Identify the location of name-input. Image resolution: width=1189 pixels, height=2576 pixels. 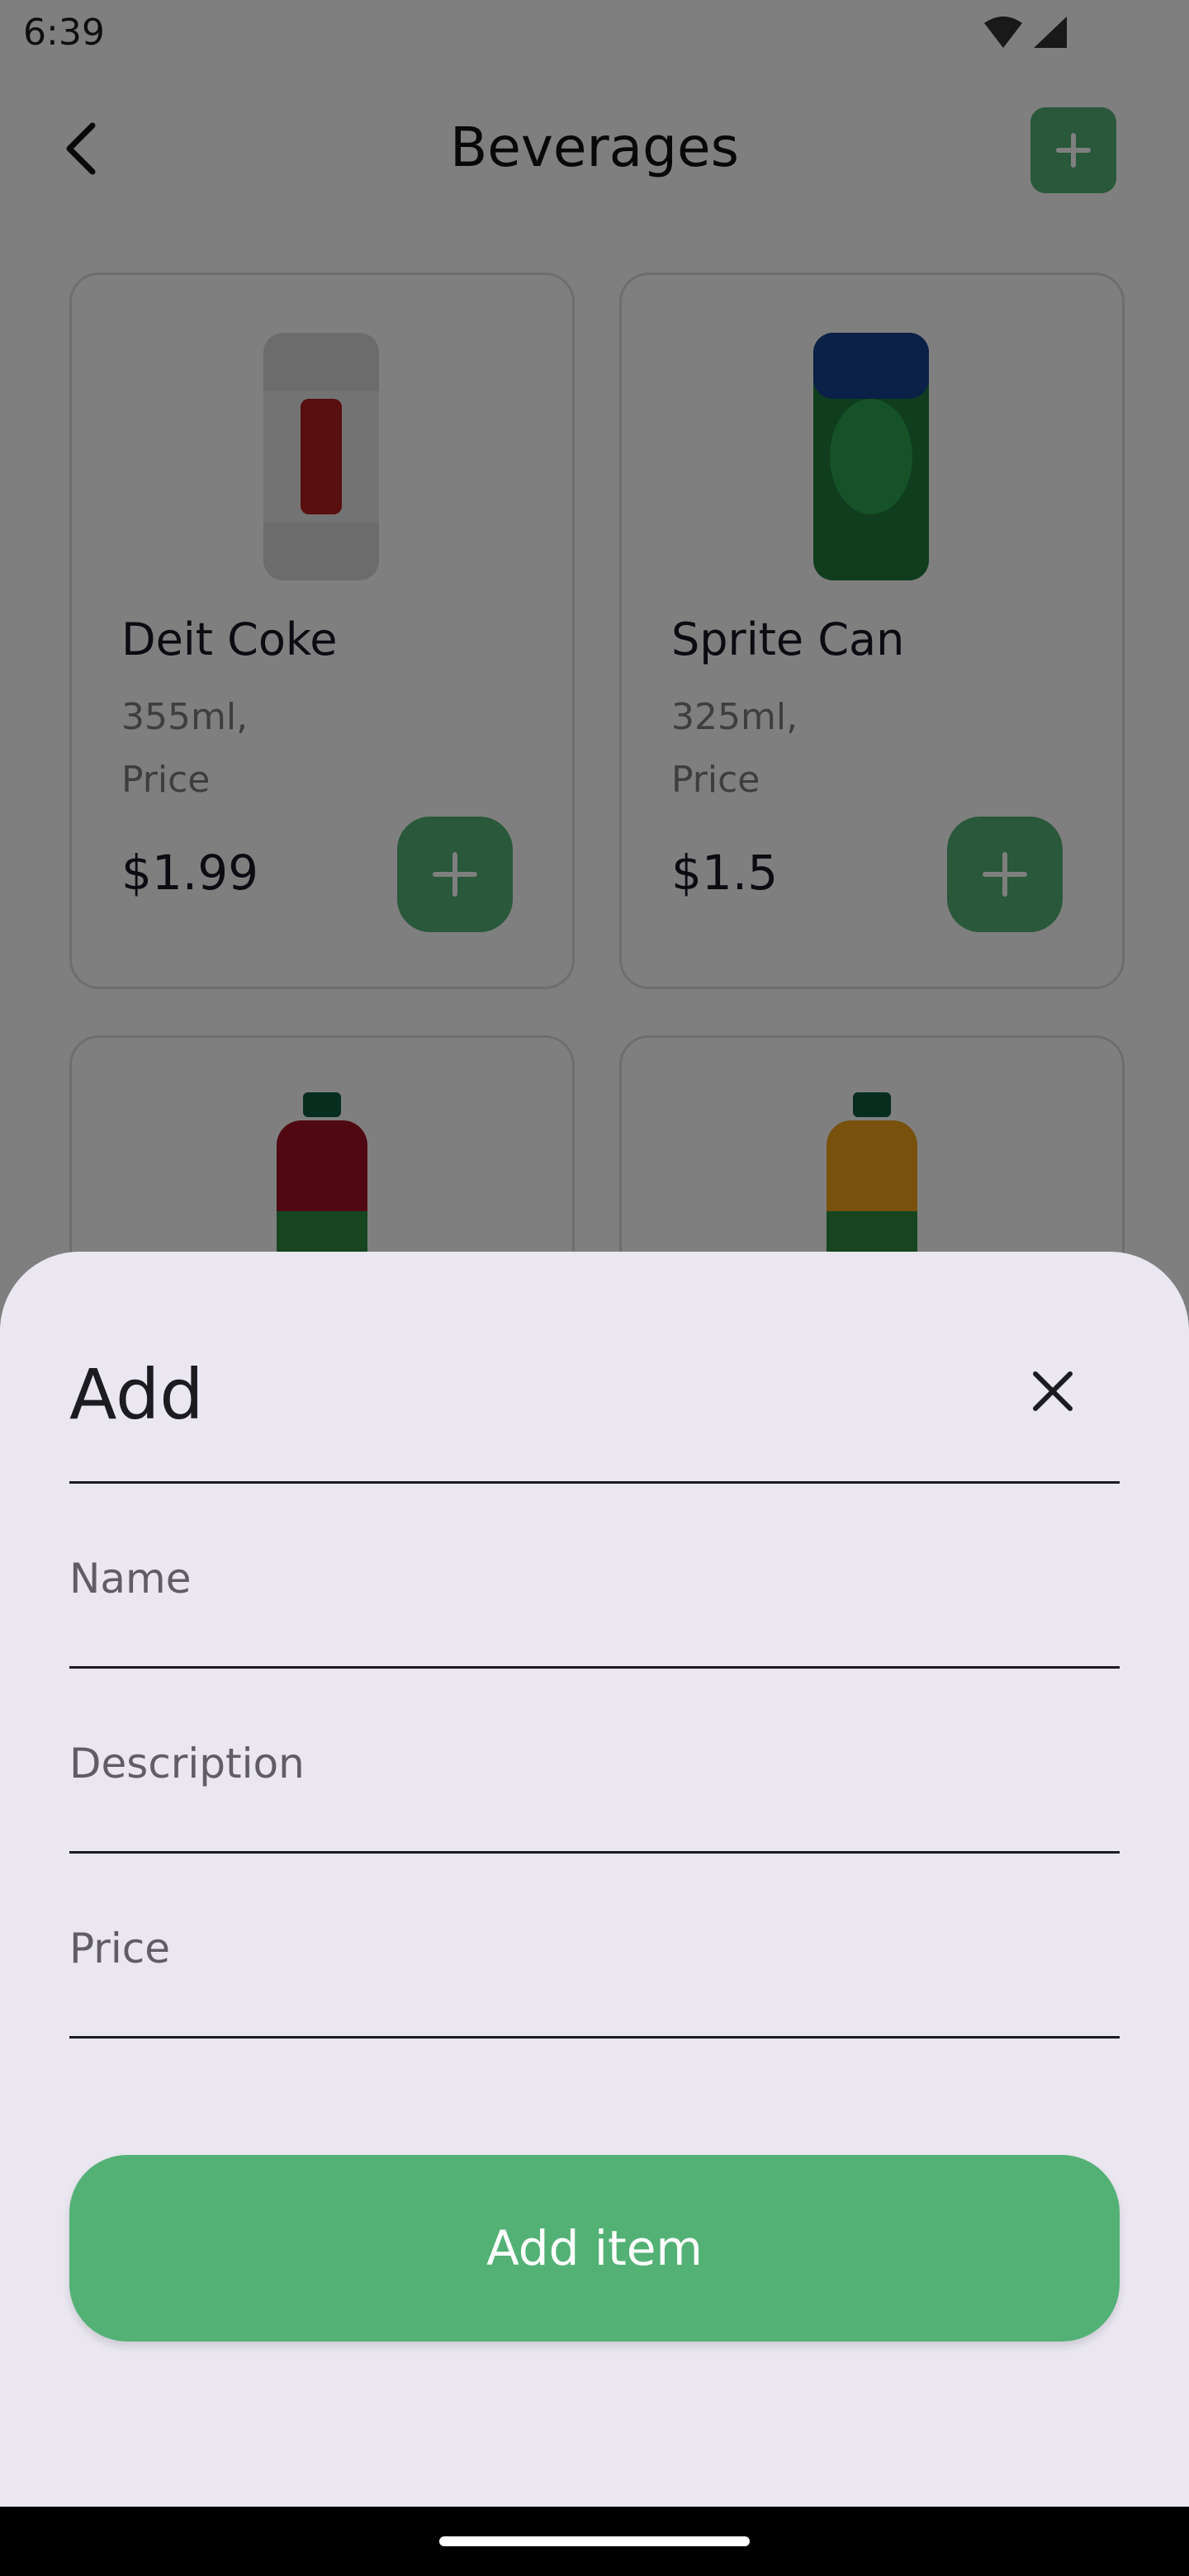
(594, 1578).